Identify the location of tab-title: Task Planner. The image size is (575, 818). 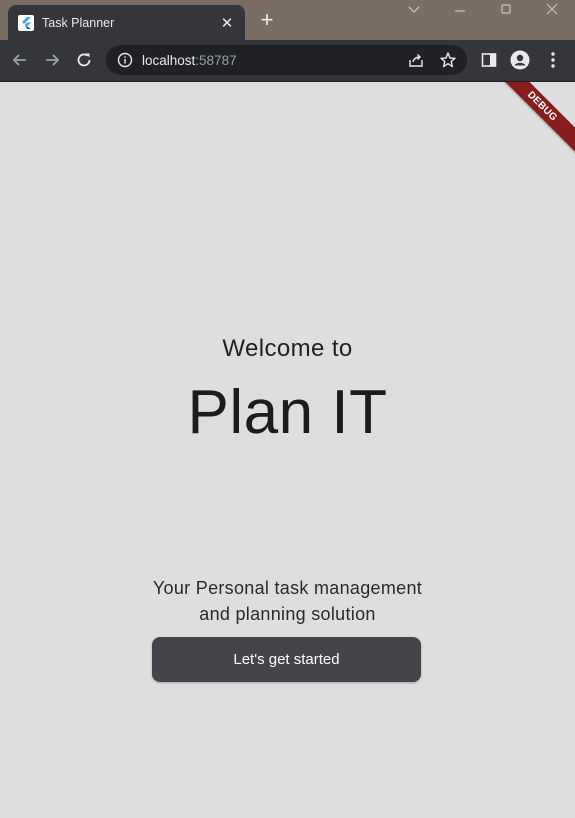
(78, 22).